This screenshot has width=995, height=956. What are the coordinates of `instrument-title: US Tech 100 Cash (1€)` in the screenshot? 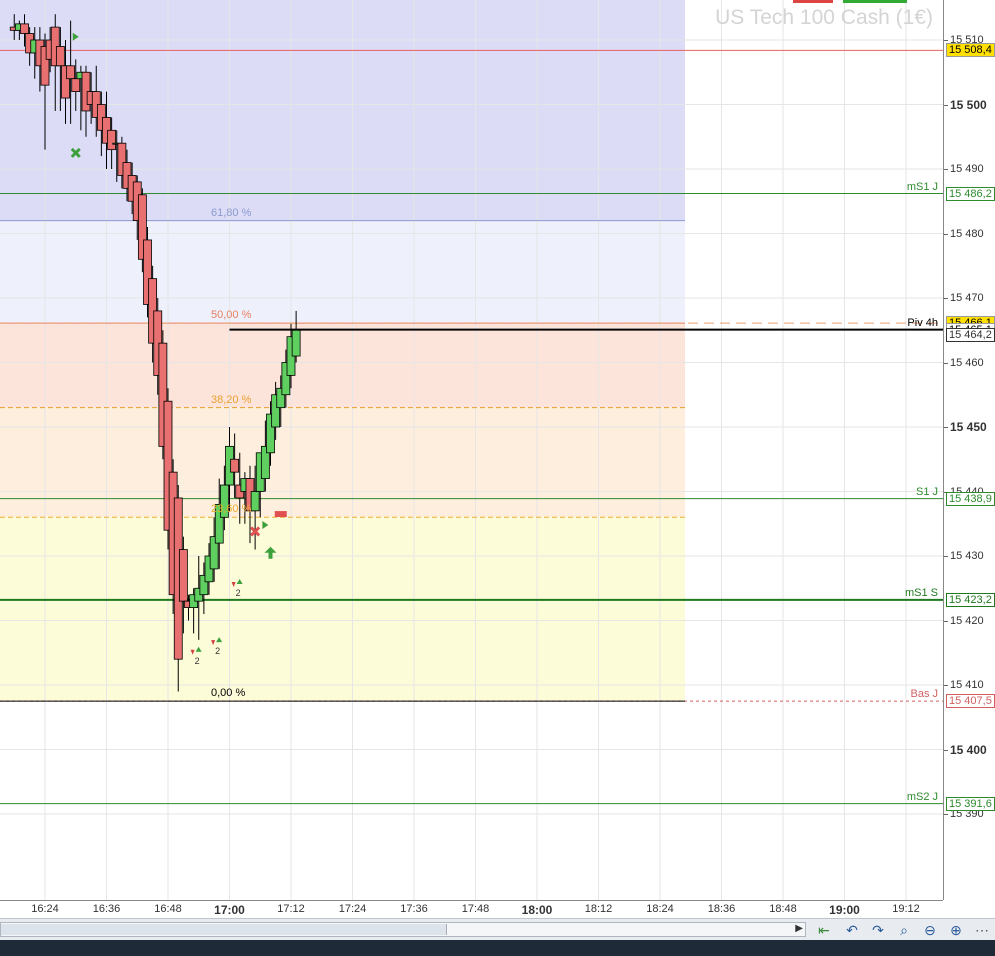 It's located at (824, 17).